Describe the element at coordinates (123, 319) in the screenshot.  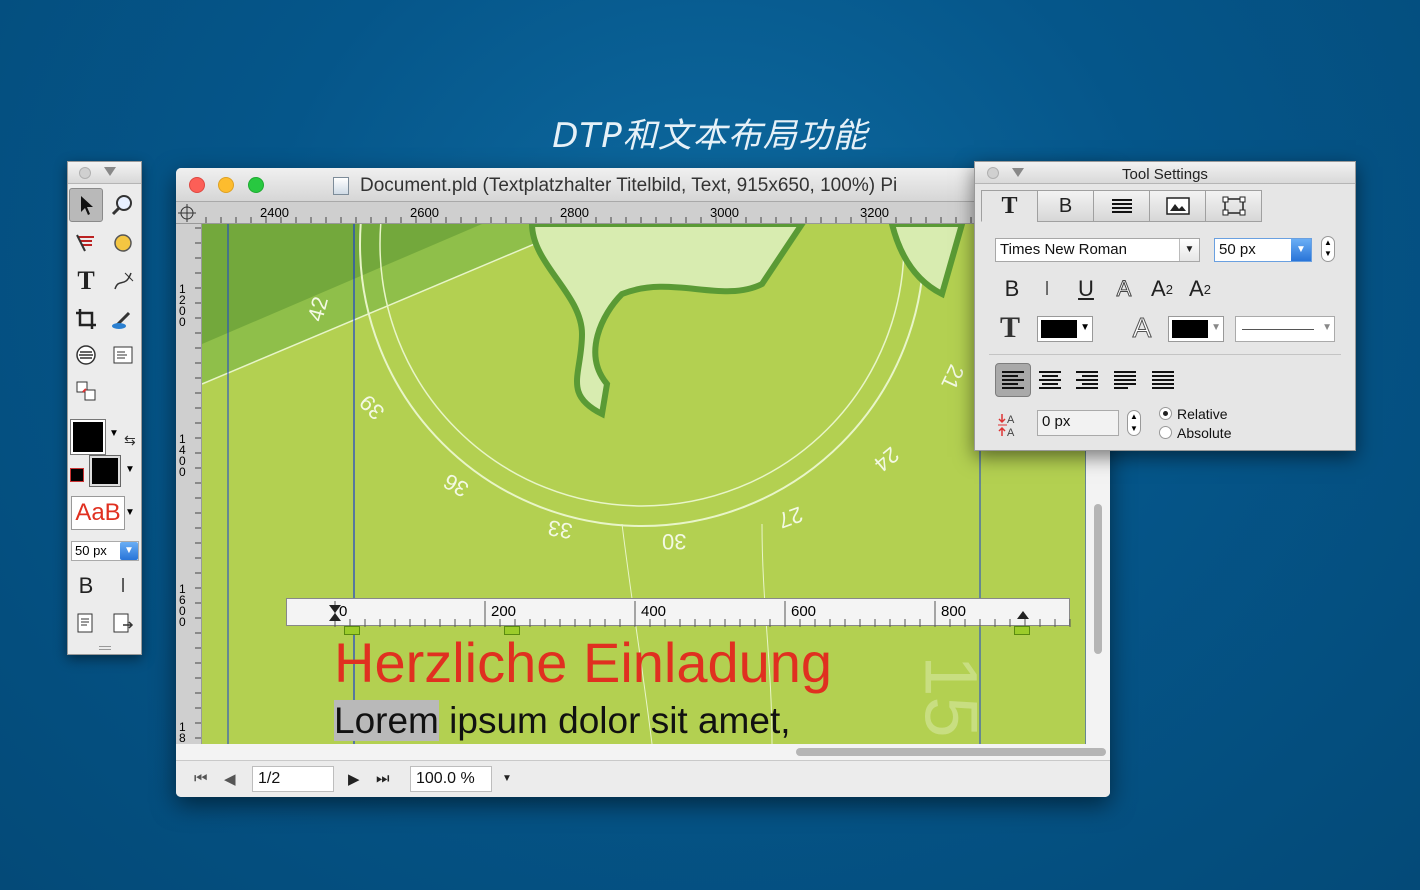
I see `eyedropper-tool-button` at that location.